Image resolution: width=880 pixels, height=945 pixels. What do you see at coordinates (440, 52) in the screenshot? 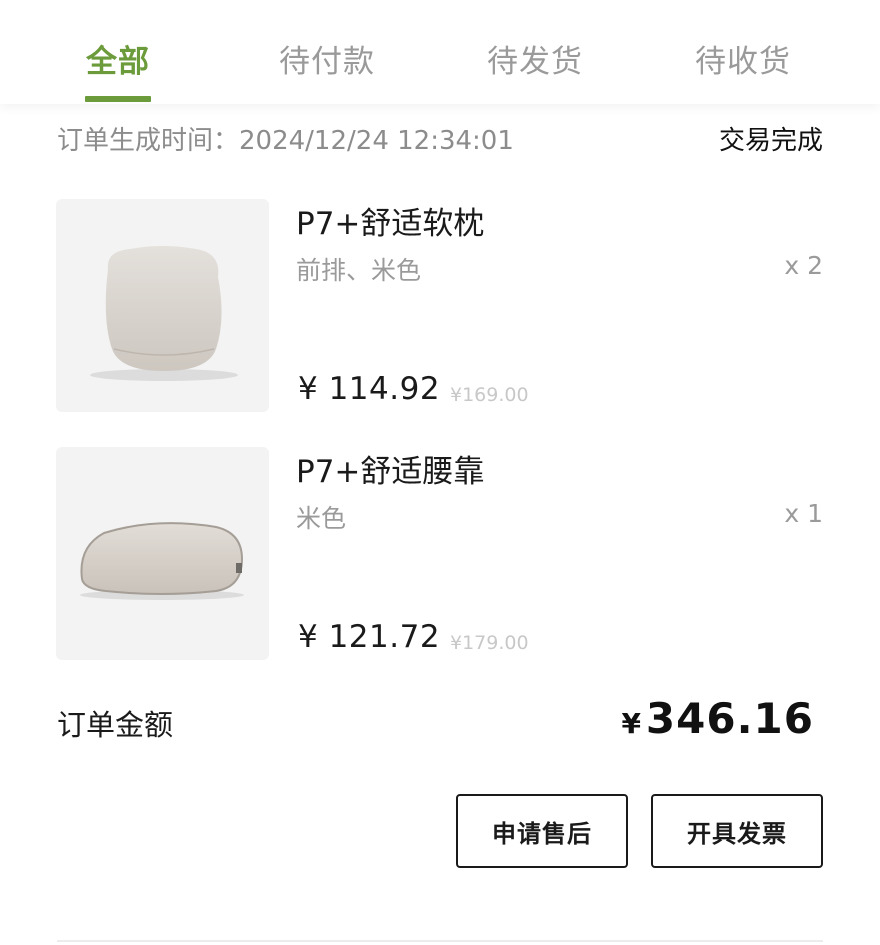
I see `order-tabs: 全部 待付款 待发货 待收货` at bounding box center [440, 52].